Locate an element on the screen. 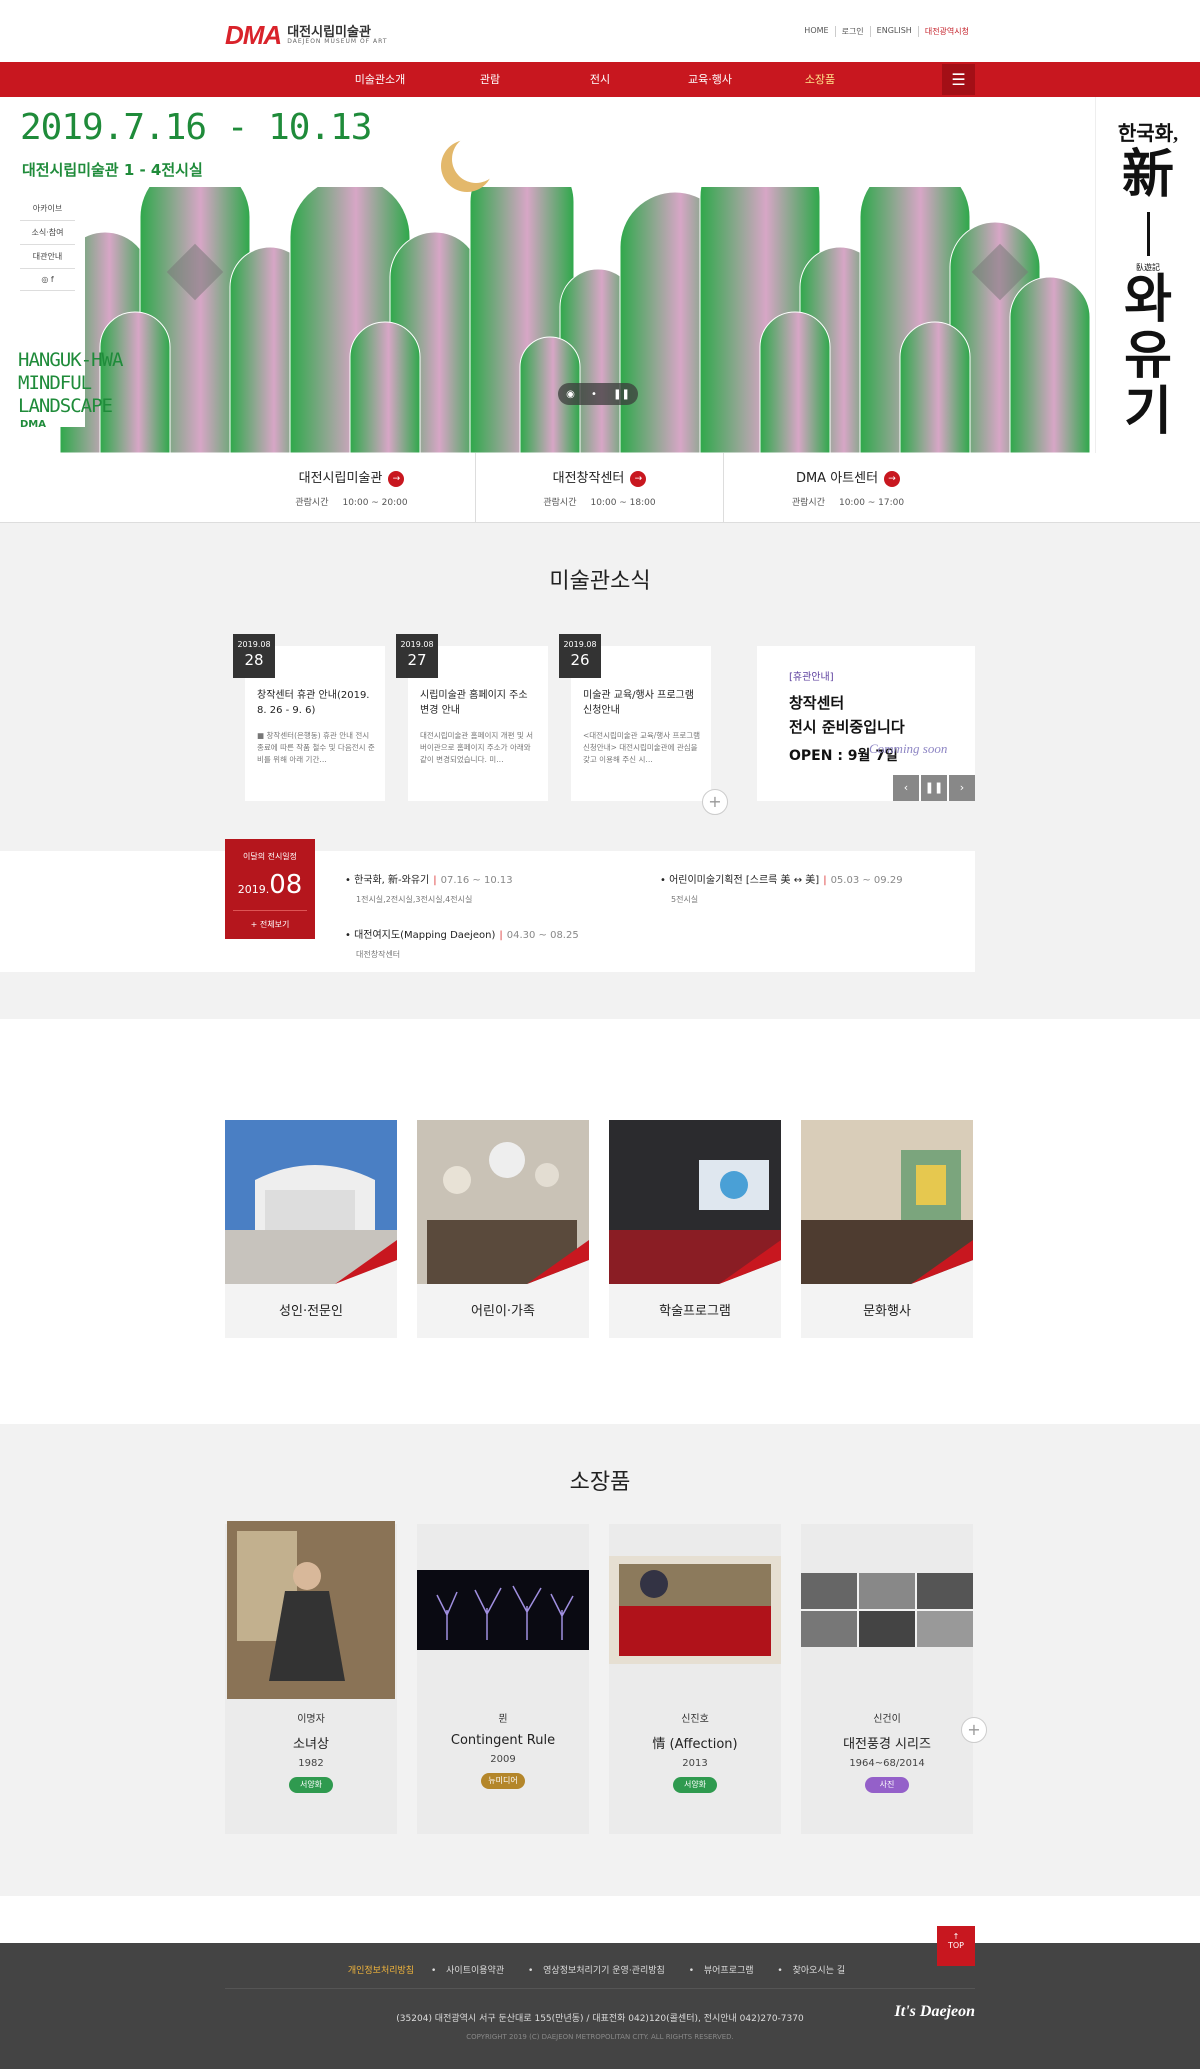 The image size is (1200, 2069). util-login-link: 로그인 is located at coordinates (852, 31).